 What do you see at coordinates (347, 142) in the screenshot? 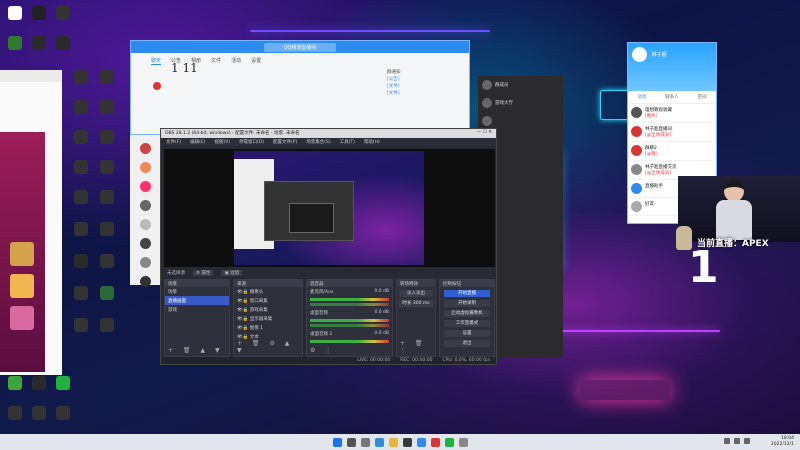
I see `menu-tools: 工具(T)` at bounding box center [347, 142].